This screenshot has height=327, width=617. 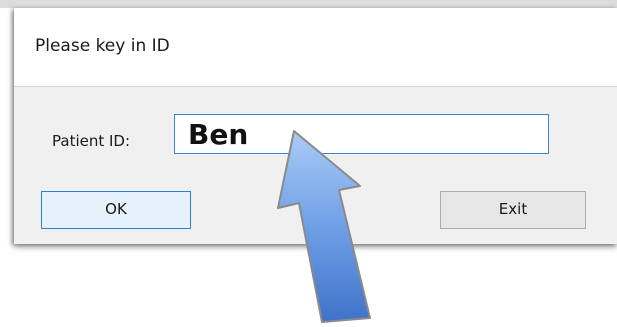 What do you see at coordinates (513, 210) in the screenshot?
I see `exit-button: Exit` at bounding box center [513, 210].